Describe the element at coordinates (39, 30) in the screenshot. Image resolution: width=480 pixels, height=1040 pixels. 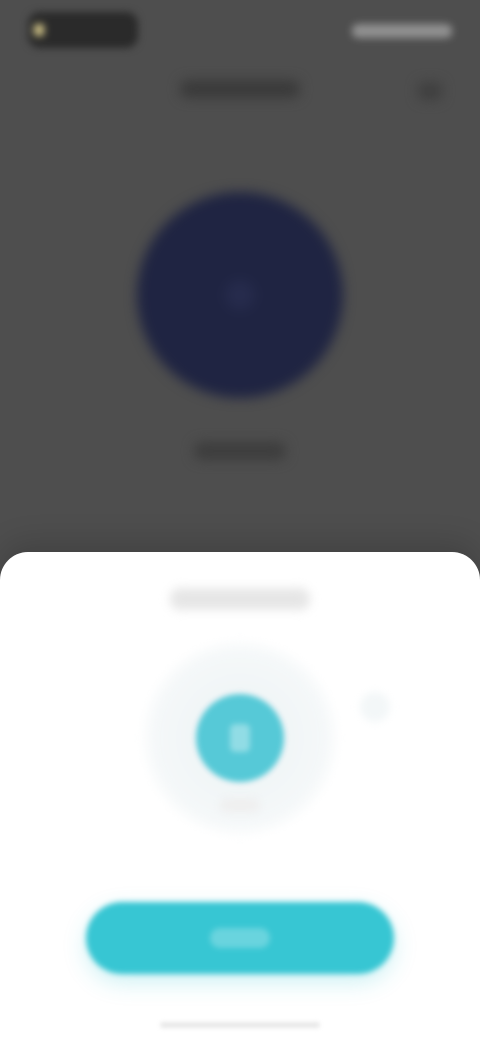
I see `status-icon` at that location.